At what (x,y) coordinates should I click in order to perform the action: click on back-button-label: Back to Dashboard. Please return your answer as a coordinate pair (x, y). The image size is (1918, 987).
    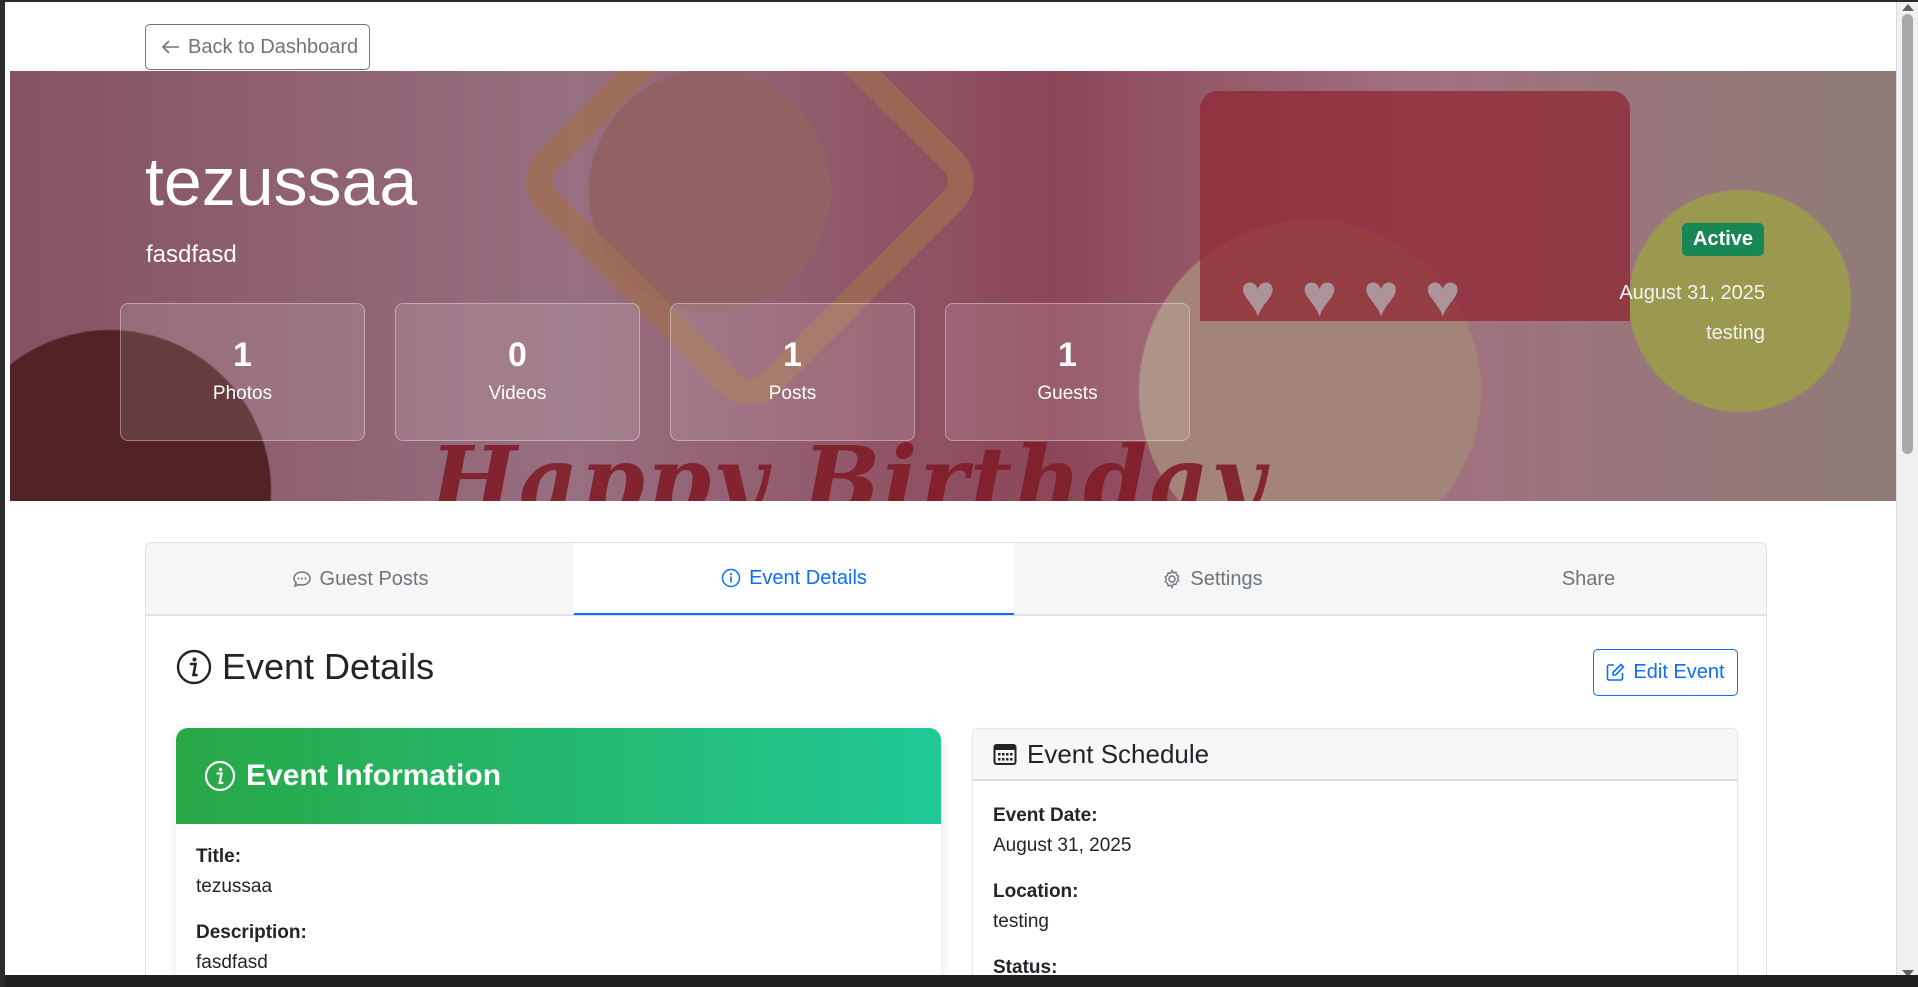
    Looking at the image, I should click on (273, 46).